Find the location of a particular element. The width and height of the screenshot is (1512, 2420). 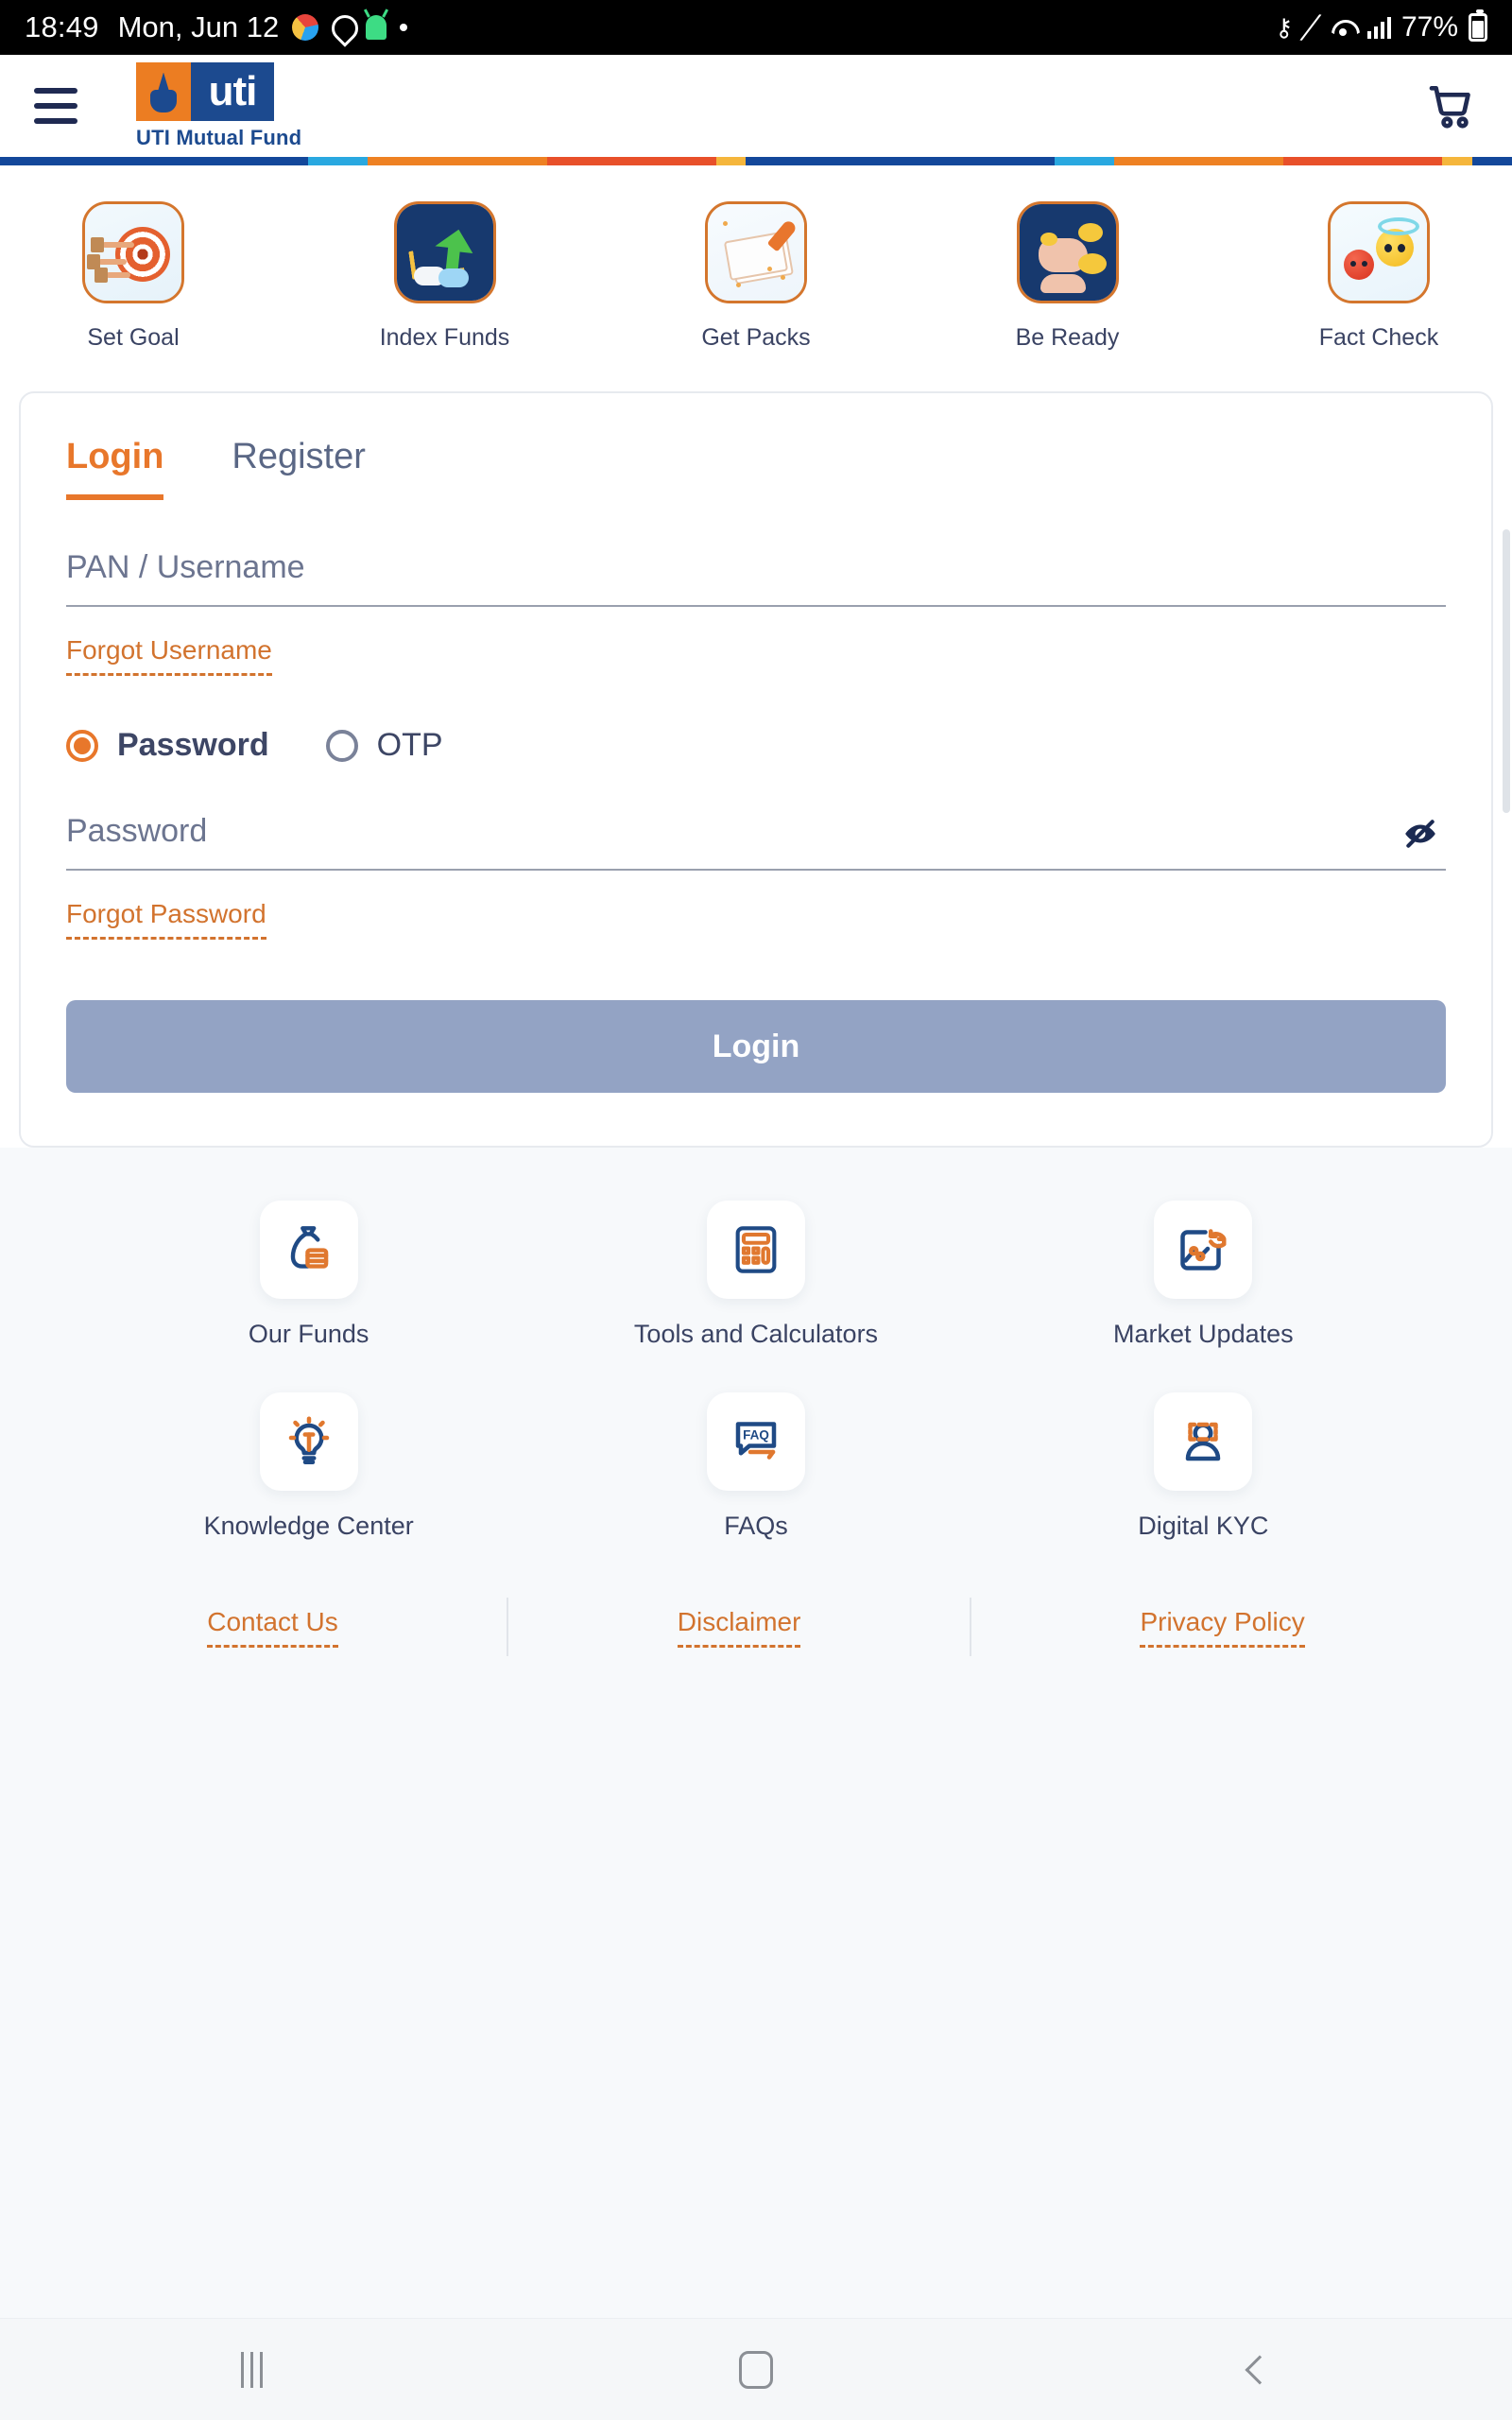

service-faqs: FAQ FAQs is located at coordinates (755, 1466).